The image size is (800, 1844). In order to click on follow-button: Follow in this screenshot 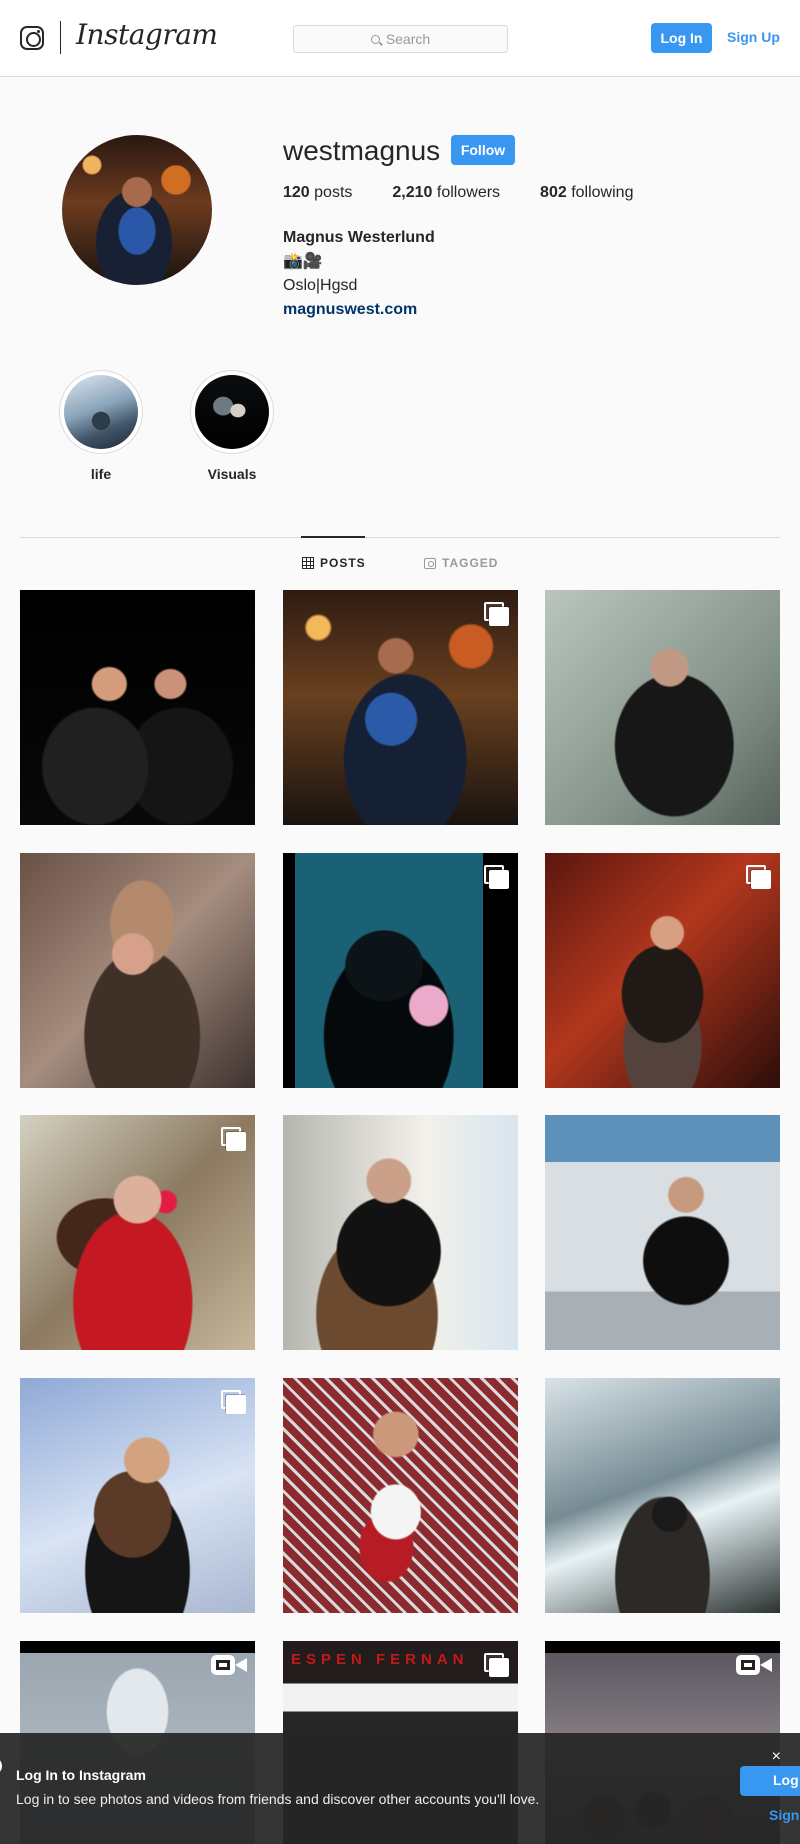, I will do `click(483, 150)`.